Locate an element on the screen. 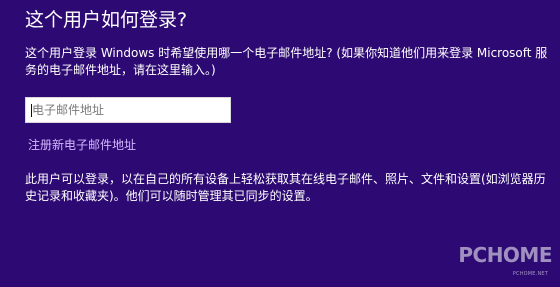 Image resolution: width=560 pixels, height=287 pixels. register-new-email-link: 注册新电子邮件地址 is located at coordinates (82, 145).